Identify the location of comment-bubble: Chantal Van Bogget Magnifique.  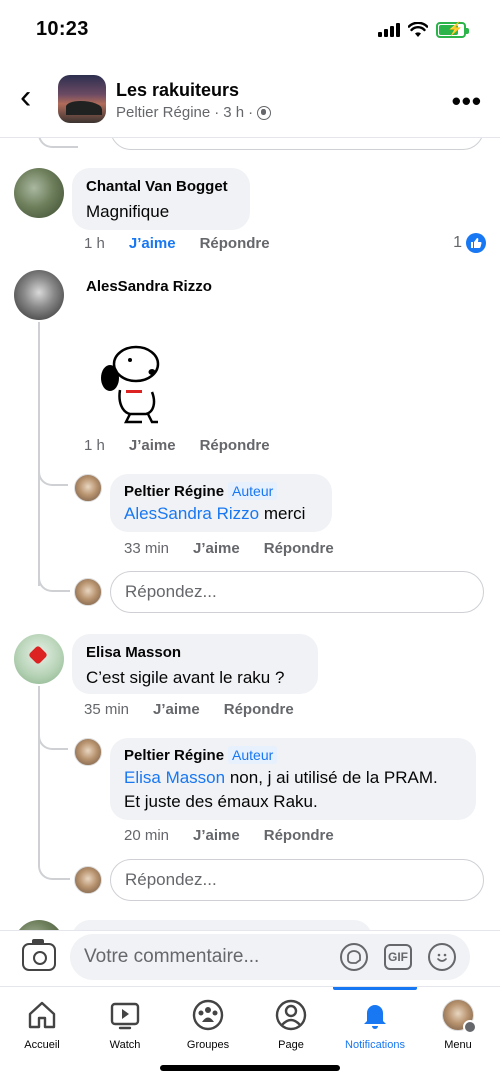
(161, 199).